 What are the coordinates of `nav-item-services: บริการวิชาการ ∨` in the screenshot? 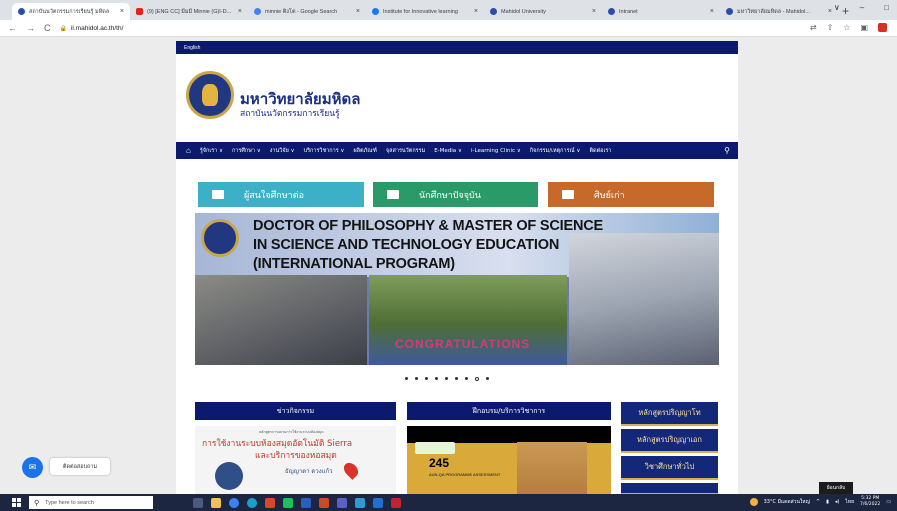 It's located at (324, 151).